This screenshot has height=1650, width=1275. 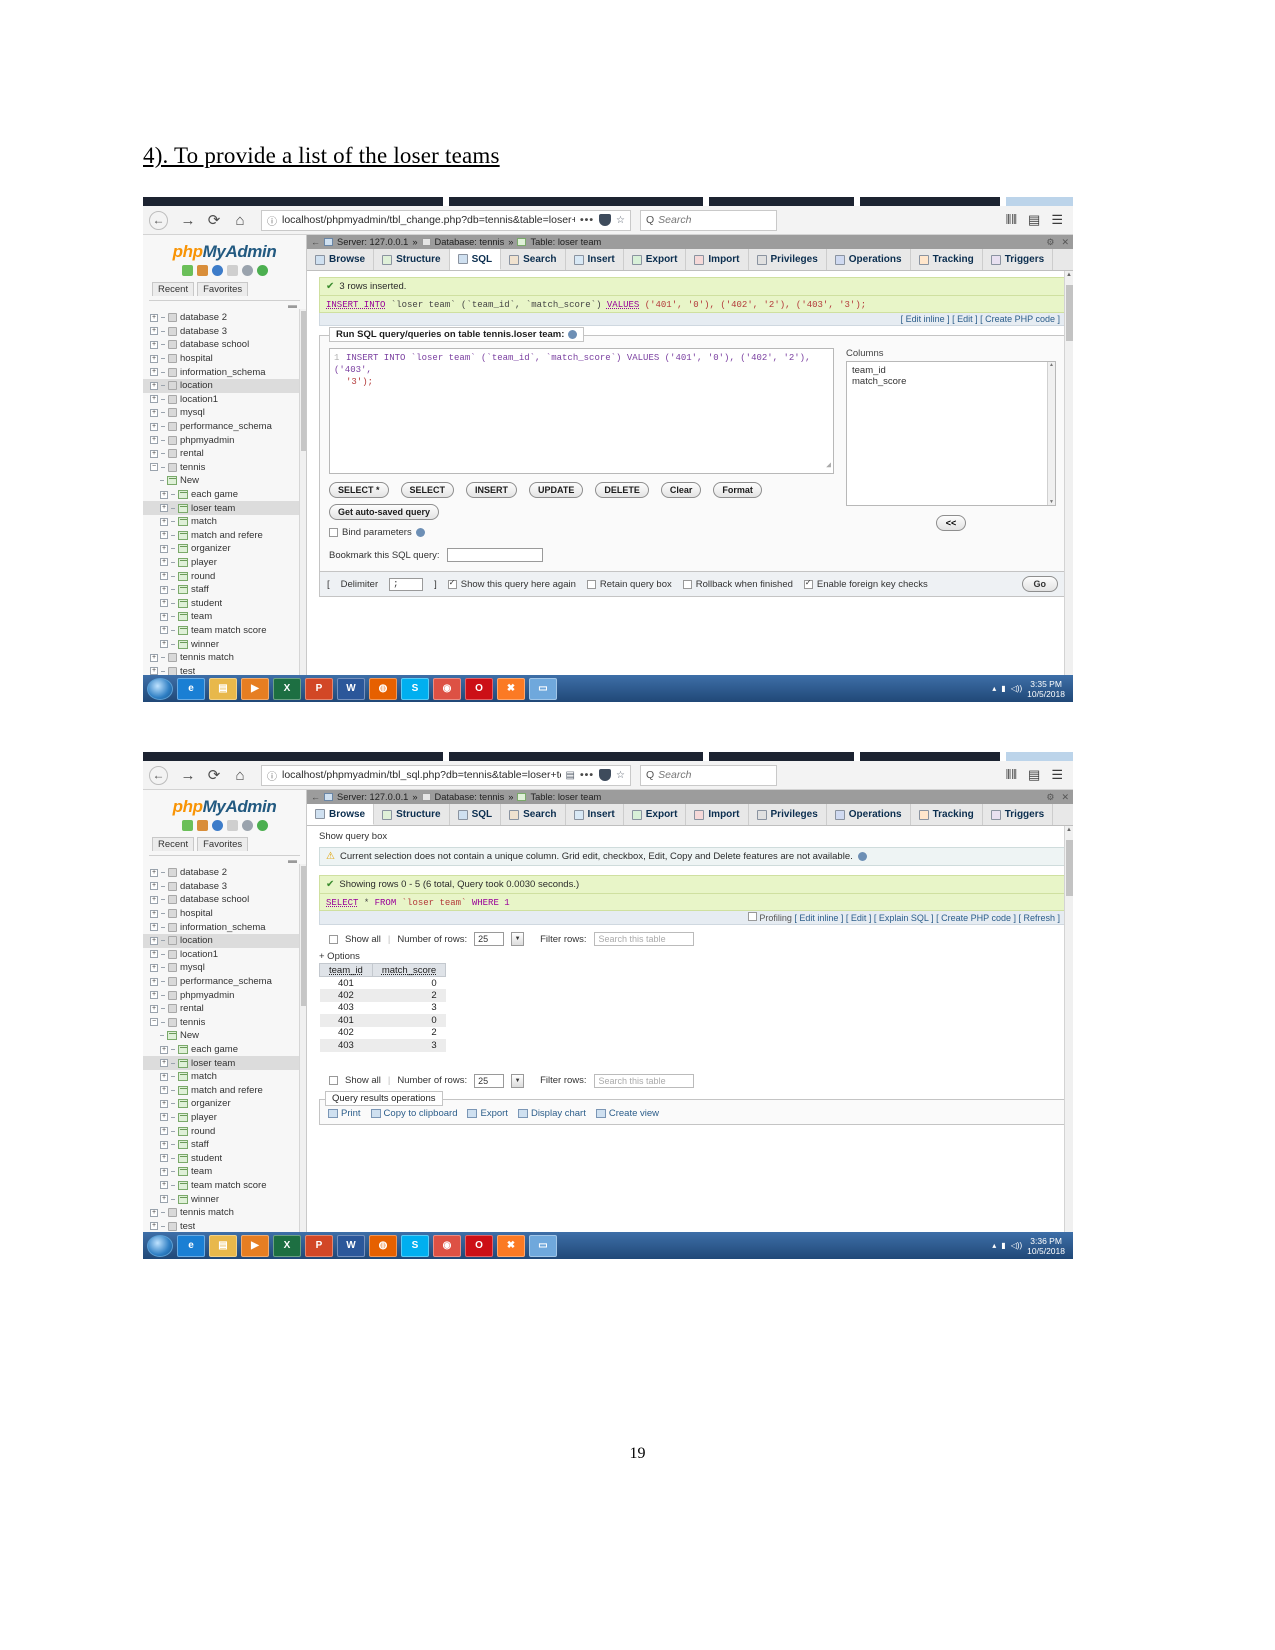 I want to click on filter-rows-input-bottom: Search this table, so click(x=643, y=1080).